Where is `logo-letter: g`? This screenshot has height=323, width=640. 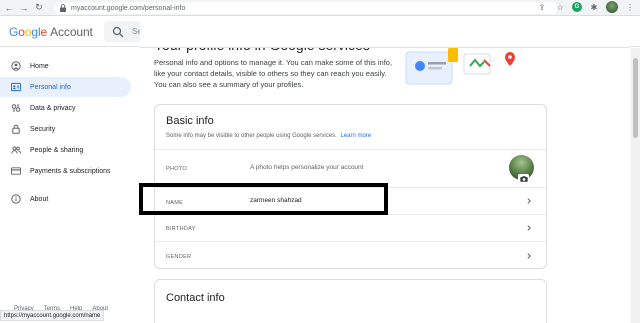 logo-letter: g is located at coordinates (34, 32).